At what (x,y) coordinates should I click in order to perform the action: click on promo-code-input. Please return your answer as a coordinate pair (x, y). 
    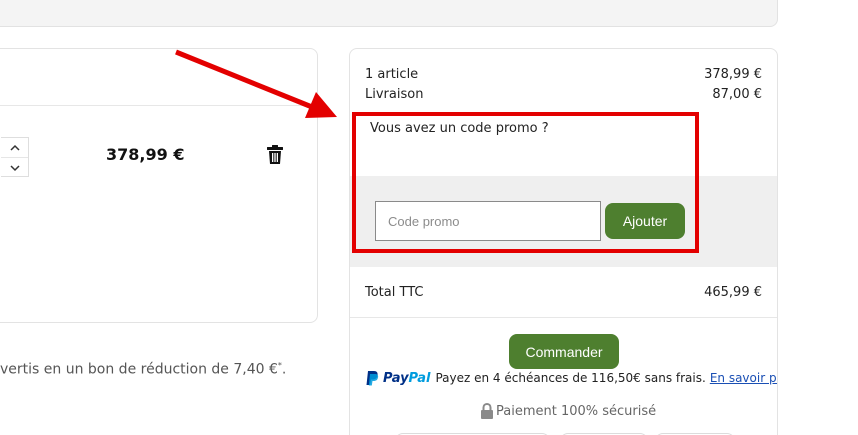
    Looking at the image, I should click on (488, 221).